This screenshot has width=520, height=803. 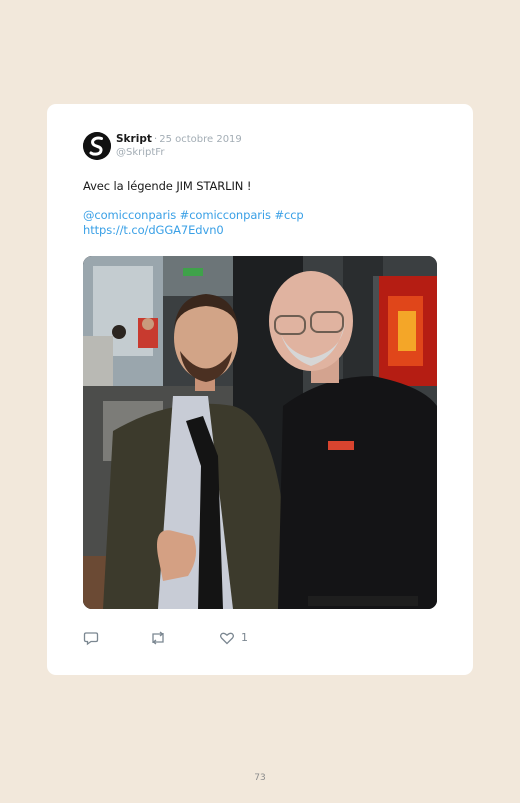 What do you see at coordinates (260, 778) in the screenshot?
I see `page-number: 73` at bounding box center [260, 778].